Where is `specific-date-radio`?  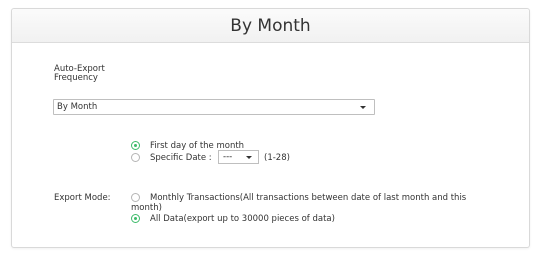 specific-date-radio is located at coordinates (135, 157).